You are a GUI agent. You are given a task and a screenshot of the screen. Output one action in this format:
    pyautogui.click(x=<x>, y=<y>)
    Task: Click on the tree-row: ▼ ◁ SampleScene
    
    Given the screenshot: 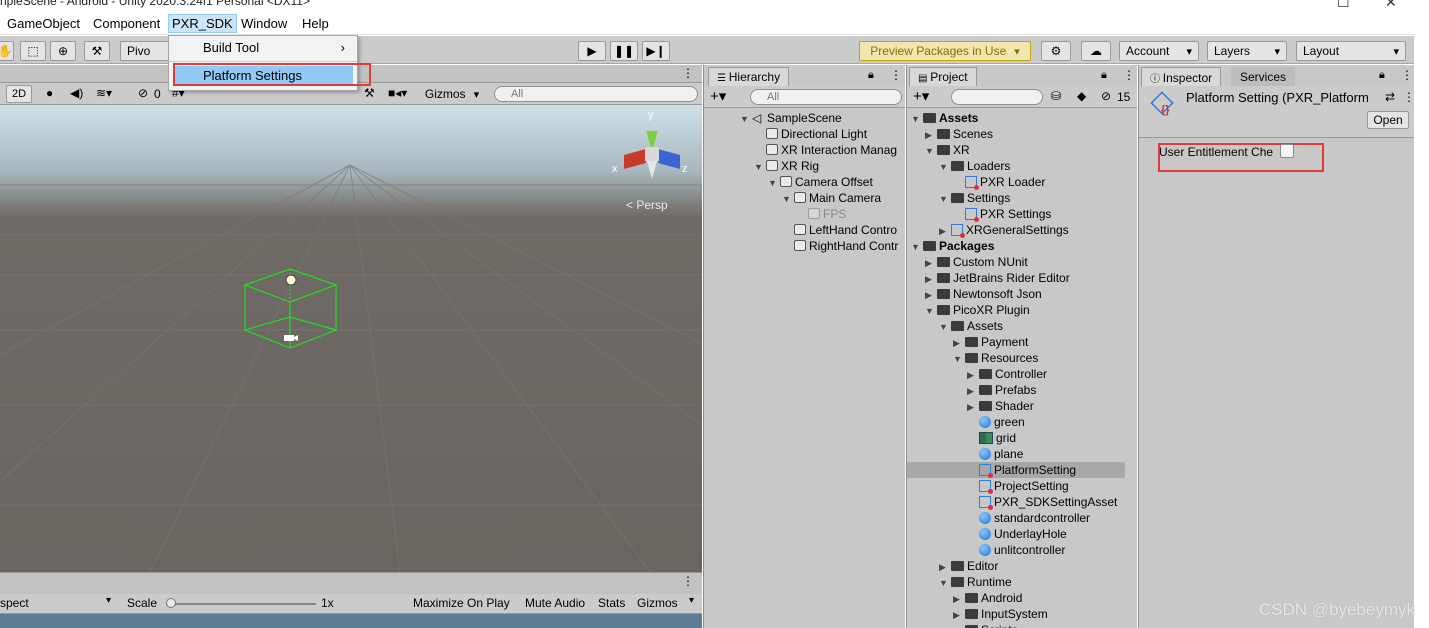 What is the action you would take?
    pyautogui.click(x=804, y=118)
    